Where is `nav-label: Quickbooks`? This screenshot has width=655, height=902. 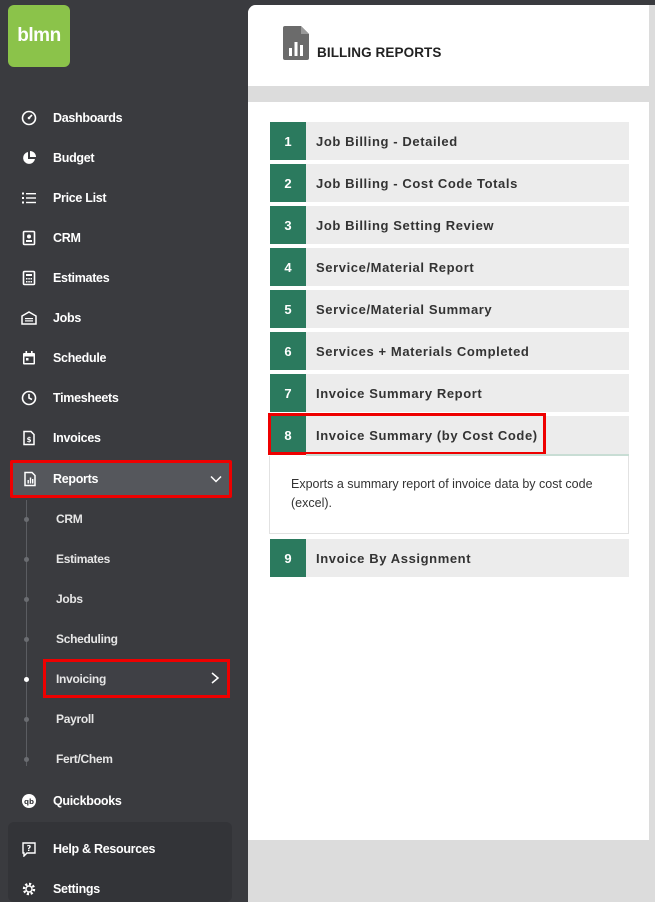
nav-label: Quickbooks is located at coordinates (87, 801).